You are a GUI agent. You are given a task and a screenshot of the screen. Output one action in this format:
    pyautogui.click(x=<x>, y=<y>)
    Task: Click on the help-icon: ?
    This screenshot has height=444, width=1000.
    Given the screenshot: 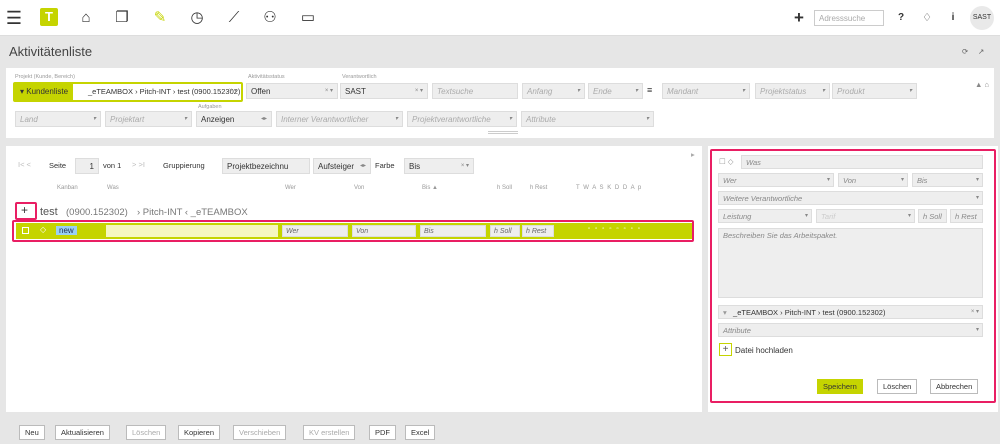 What is the action you would take?
    pyautogui.click(x=901, y=18)
    